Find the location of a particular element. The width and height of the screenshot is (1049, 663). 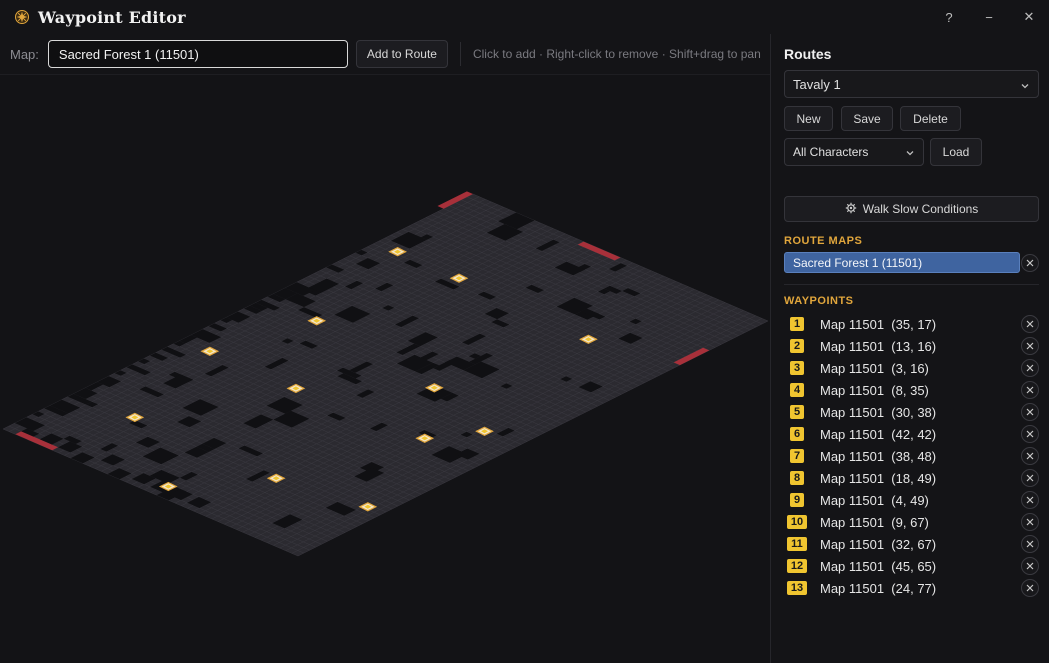

waypoint-row: 5 Map 11501 (30, 38) is located at coordinates (911, 412).